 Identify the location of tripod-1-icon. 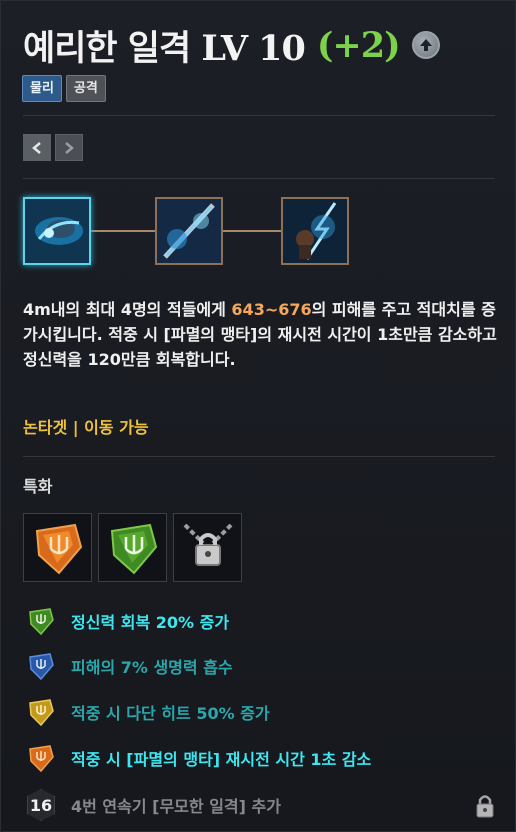
(57, 231).